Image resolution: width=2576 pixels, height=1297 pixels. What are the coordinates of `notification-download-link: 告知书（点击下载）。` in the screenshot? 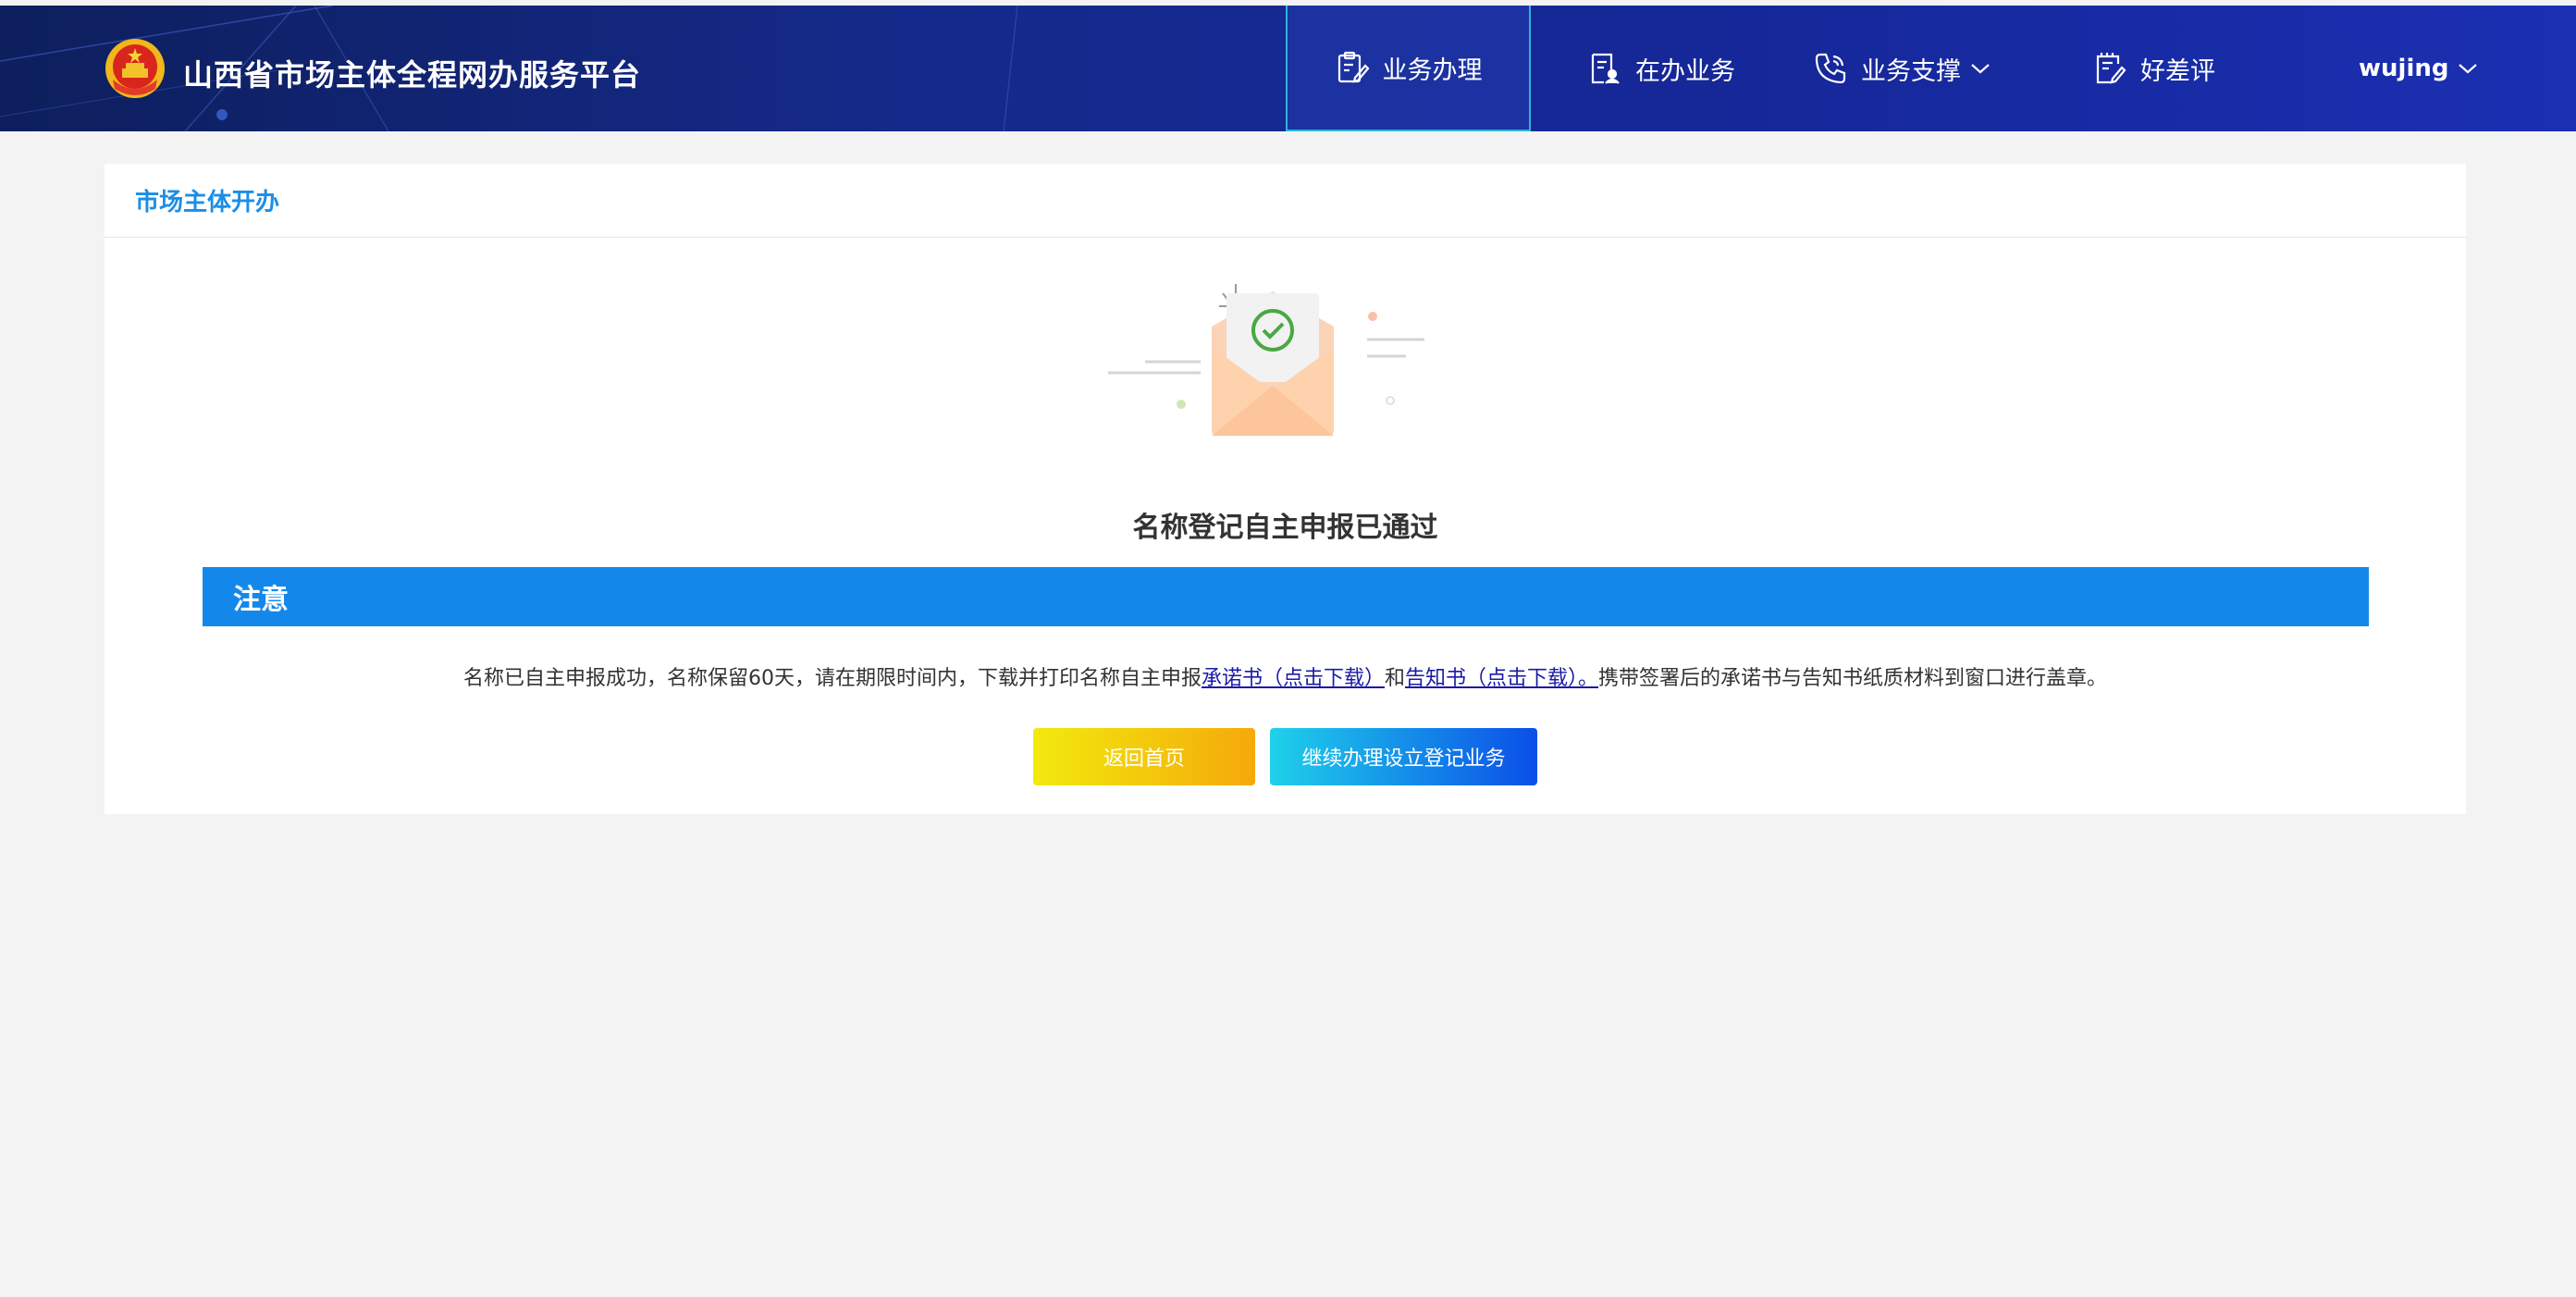 It's located at (1501, 678).